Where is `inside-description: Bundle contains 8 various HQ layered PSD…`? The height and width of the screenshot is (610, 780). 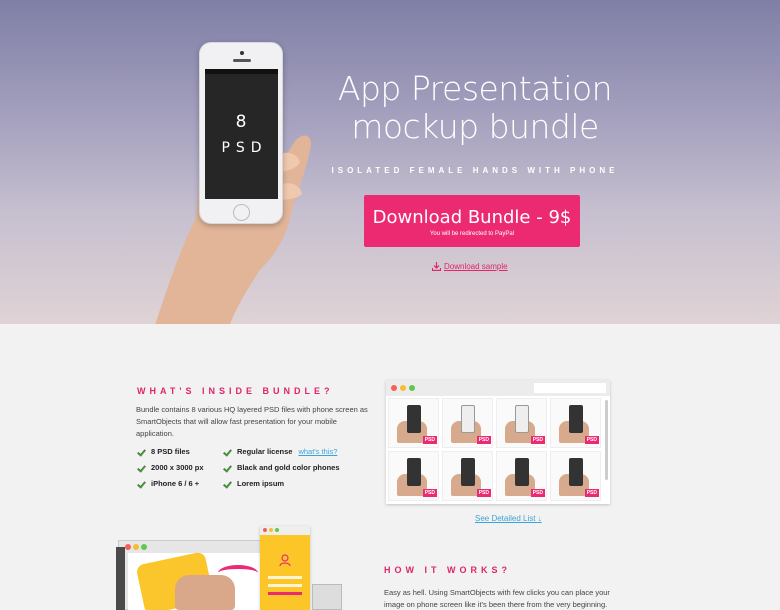 inside-description: Bundle contains 8 various HQ layered PSD… is located at coordinates (252, 421).